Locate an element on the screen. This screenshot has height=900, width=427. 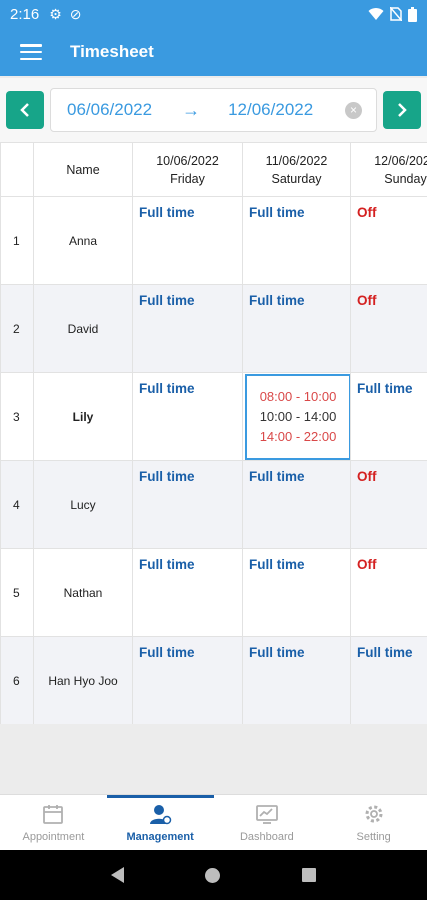
column-header-saturday: 11/06/2022 Saturday is located at coordinates (296, 169).